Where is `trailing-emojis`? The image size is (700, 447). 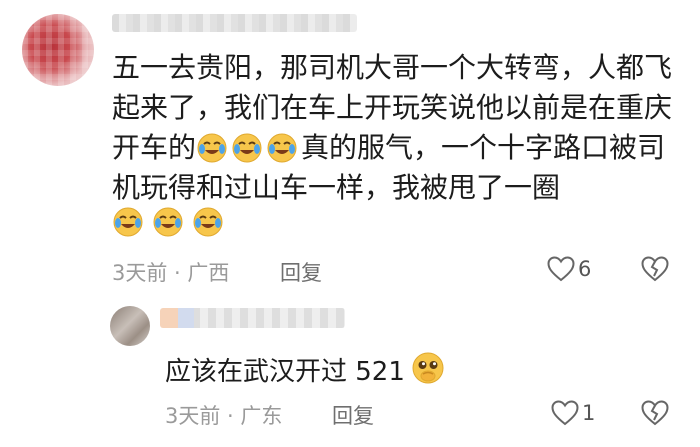 trailing-emojis is located at coordinates (172, 222).